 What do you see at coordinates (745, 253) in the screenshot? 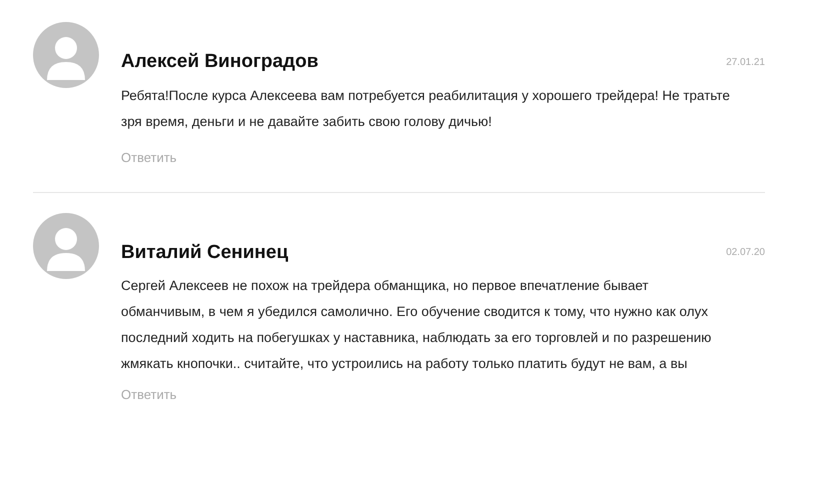
I see `comment-date: 02.07.20` at bounding box center [745, 253].